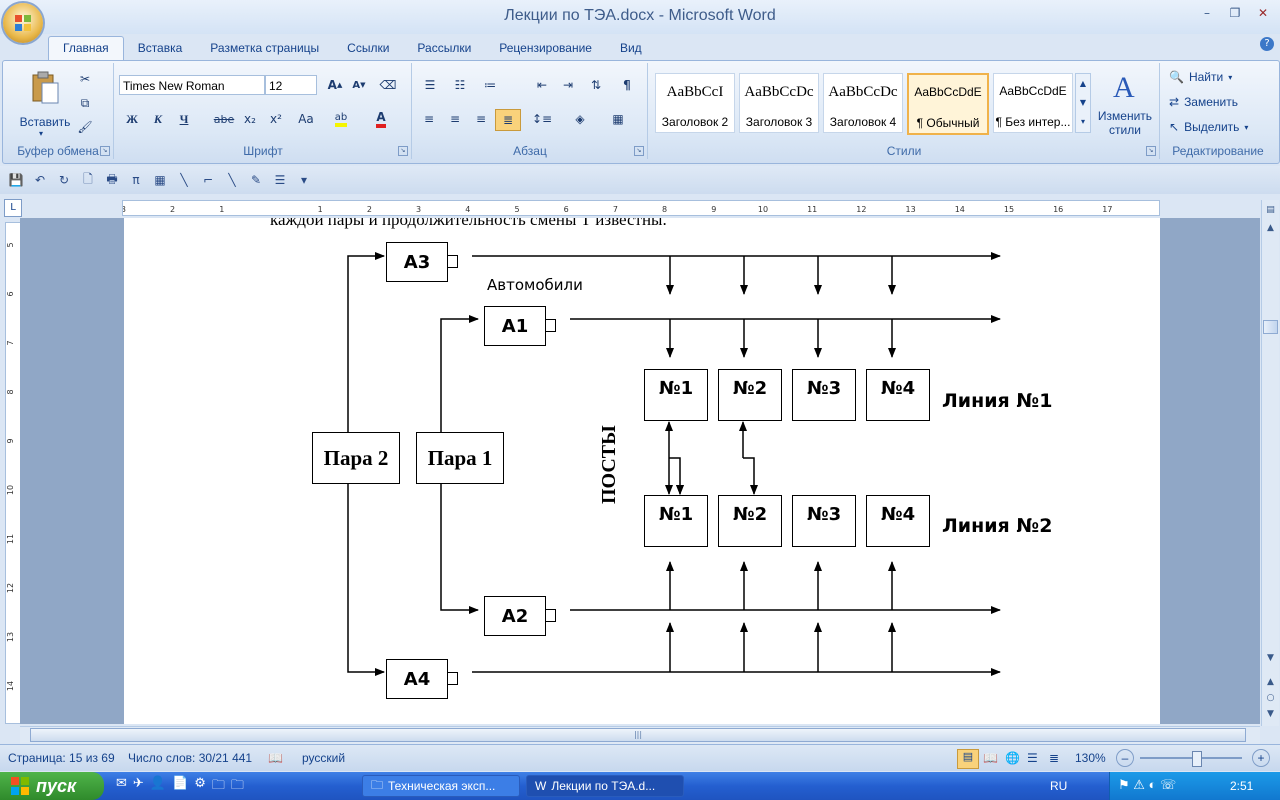 The image size is (1280, 800). What do you see at coordinates (64, 180) in the screenshot?
I see `redo-icon: ↻` at bounding box center [64, 180].